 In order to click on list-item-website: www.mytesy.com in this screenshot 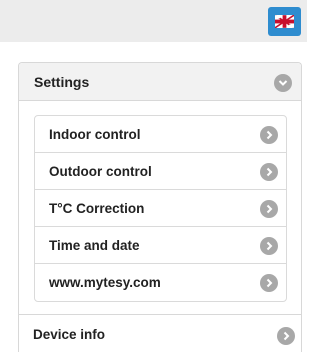, I will do `click(160, 282)`.